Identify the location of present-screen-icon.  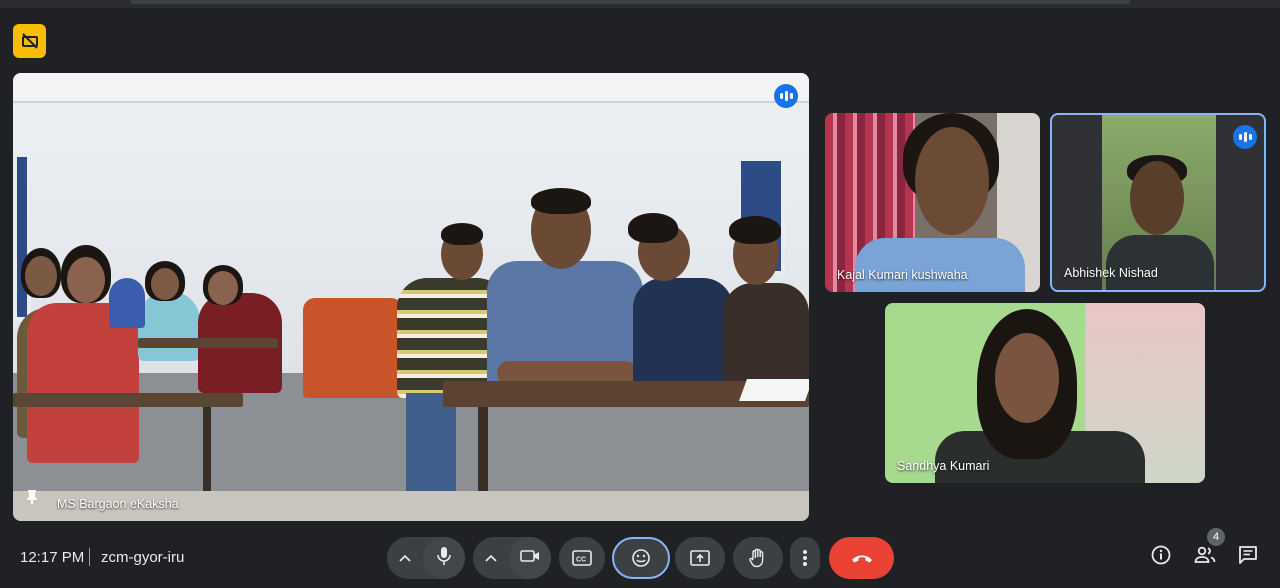
(700, 558).